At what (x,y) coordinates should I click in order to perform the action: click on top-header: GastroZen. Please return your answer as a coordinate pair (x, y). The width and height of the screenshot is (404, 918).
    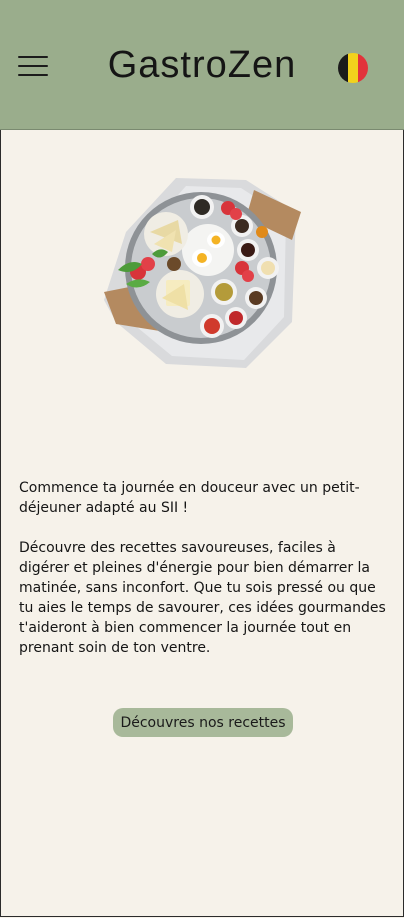
    Looking at the image, I should click on (202, 65).